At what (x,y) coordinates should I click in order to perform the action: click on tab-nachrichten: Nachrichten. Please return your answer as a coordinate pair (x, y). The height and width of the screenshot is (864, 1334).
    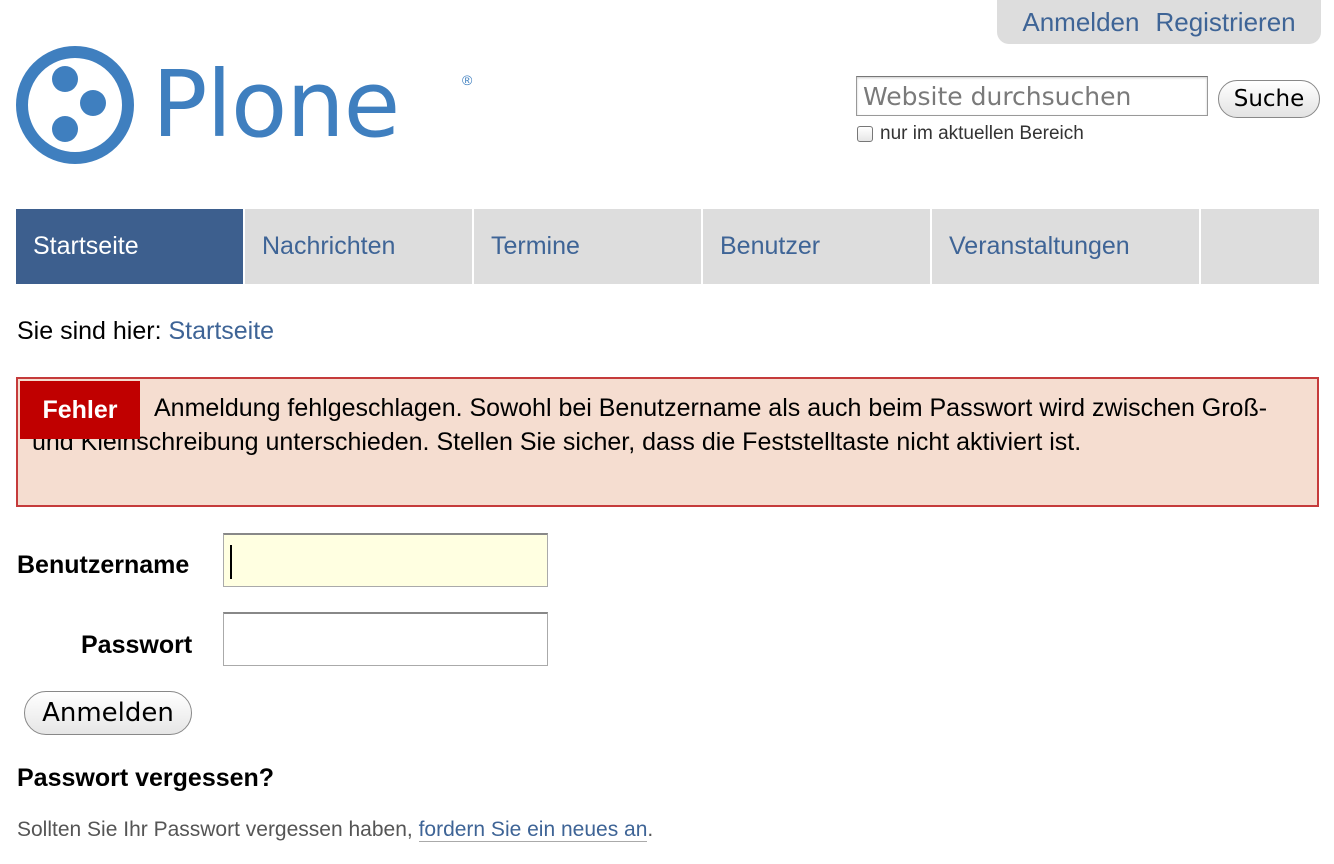
    Looking at the image, I should click on (359, 246).